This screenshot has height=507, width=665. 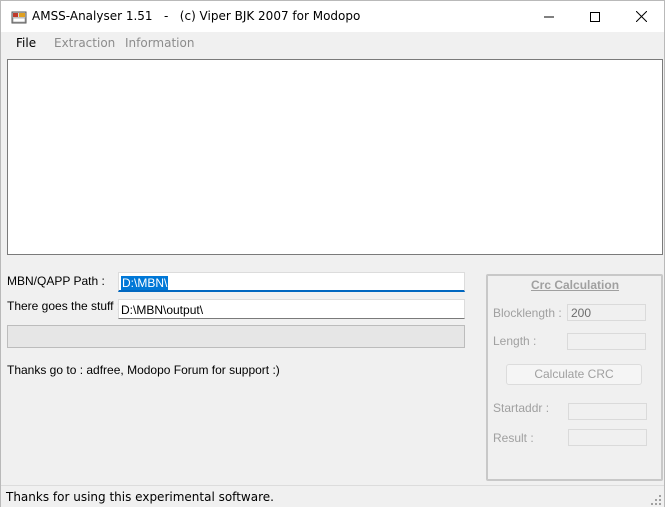 What do you see at coordinates (606, 341) in the screenshot?
I see `length-input` at bounding box center [606, 341].